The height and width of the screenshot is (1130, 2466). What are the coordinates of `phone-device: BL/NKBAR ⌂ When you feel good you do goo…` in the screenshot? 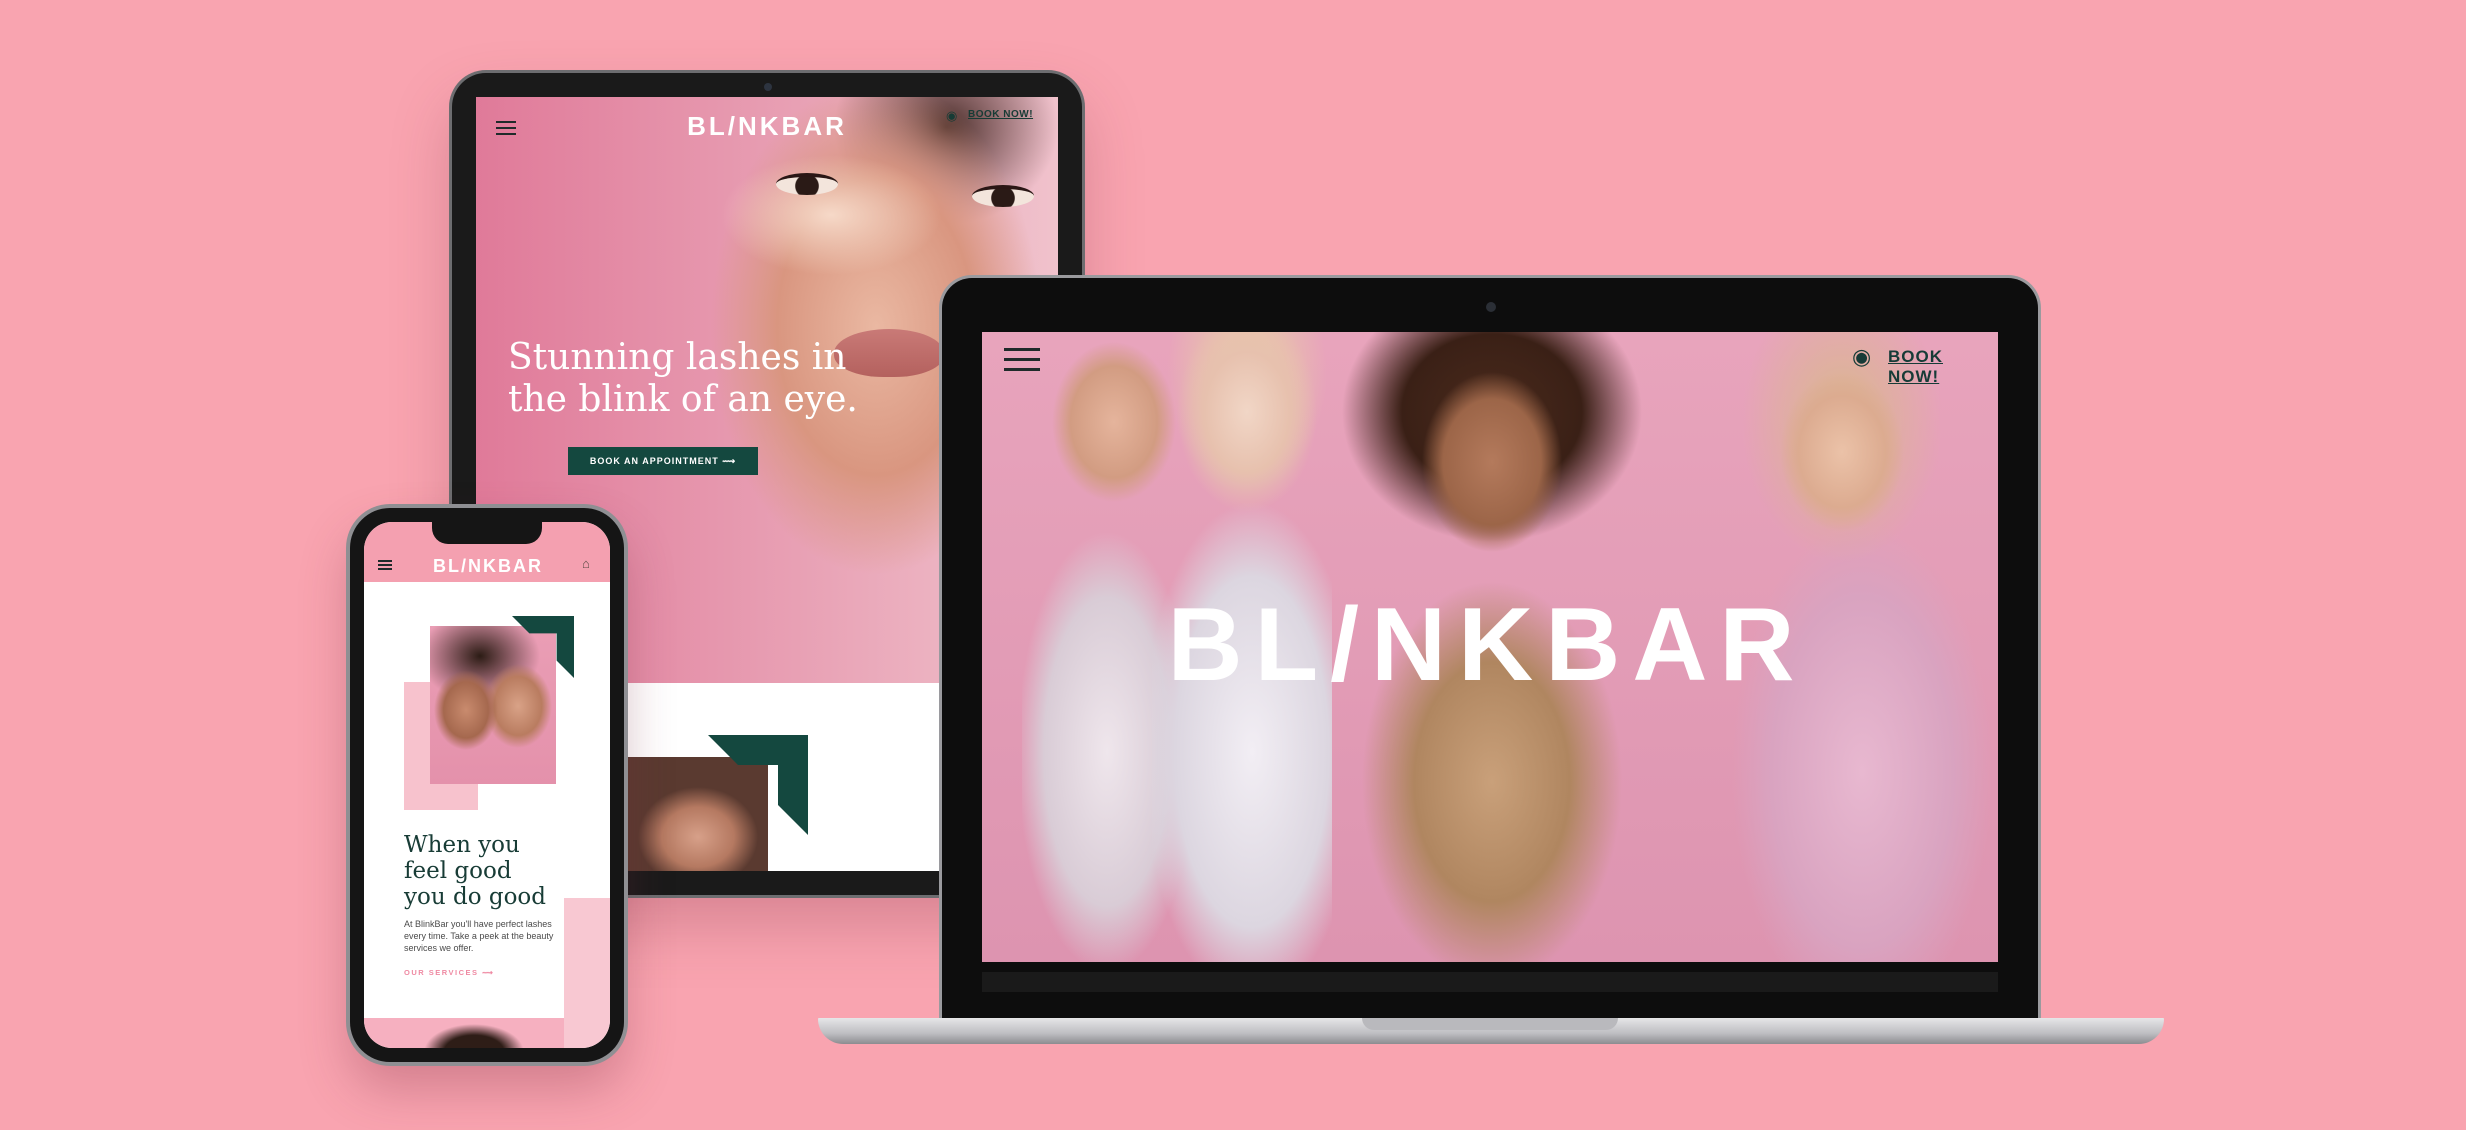 It's located at (487, 785).